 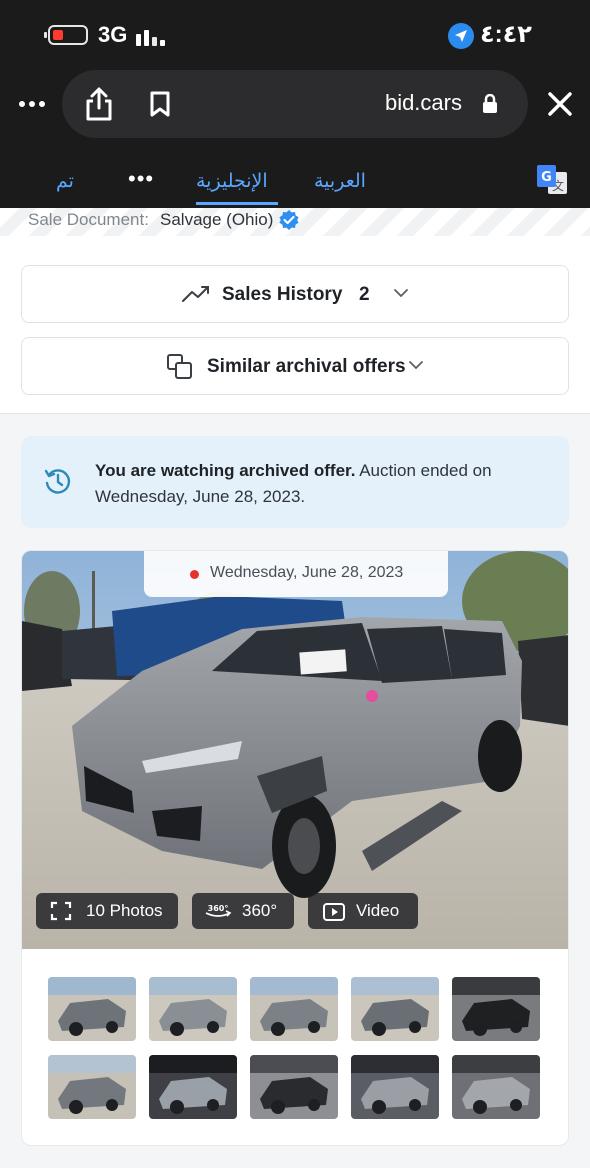 I want to click on lock-icon, so click(x=490, y=103).